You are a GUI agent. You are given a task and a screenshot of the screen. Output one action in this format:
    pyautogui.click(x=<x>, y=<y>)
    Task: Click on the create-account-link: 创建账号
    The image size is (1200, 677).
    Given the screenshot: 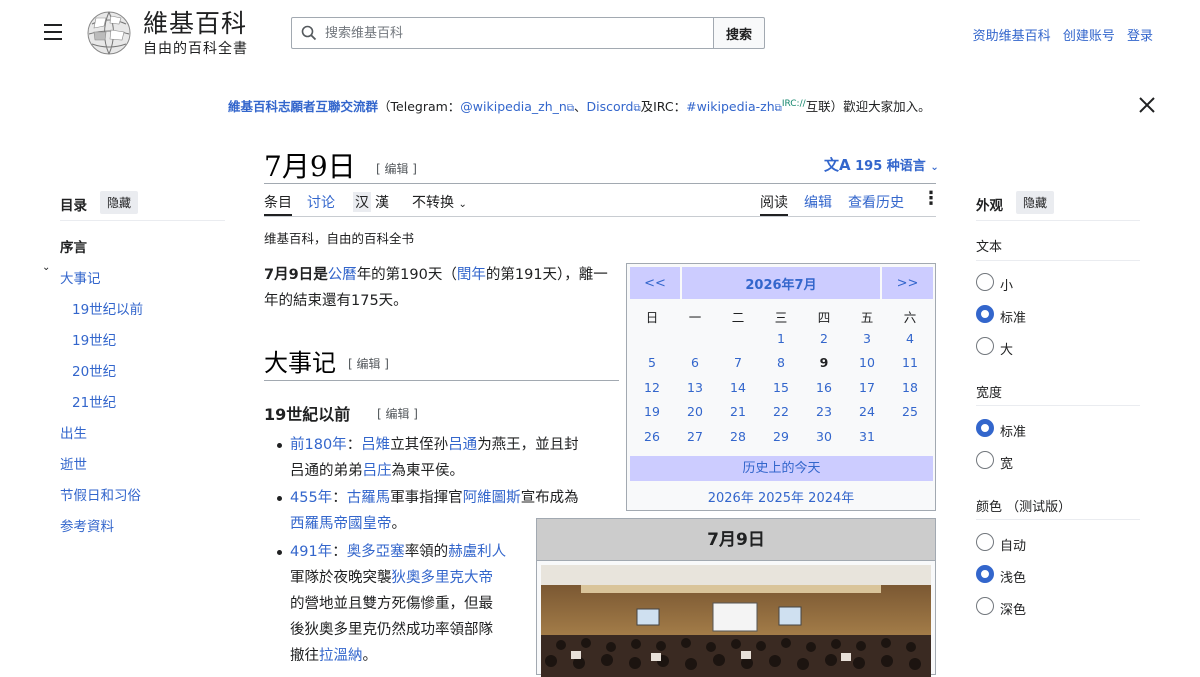 What is the action you would take?
    pyautogui.click(x=1089, y=36)
    